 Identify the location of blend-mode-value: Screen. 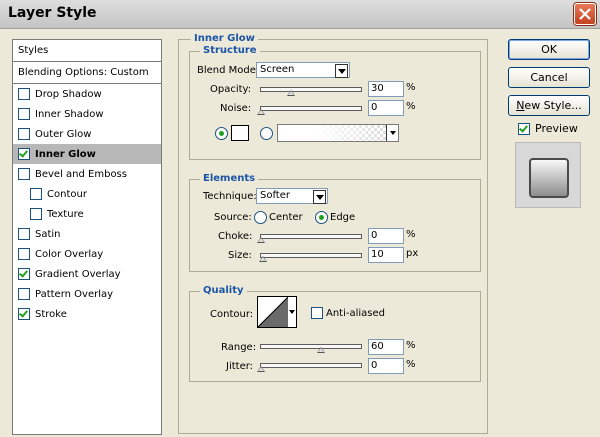
(277, 69).